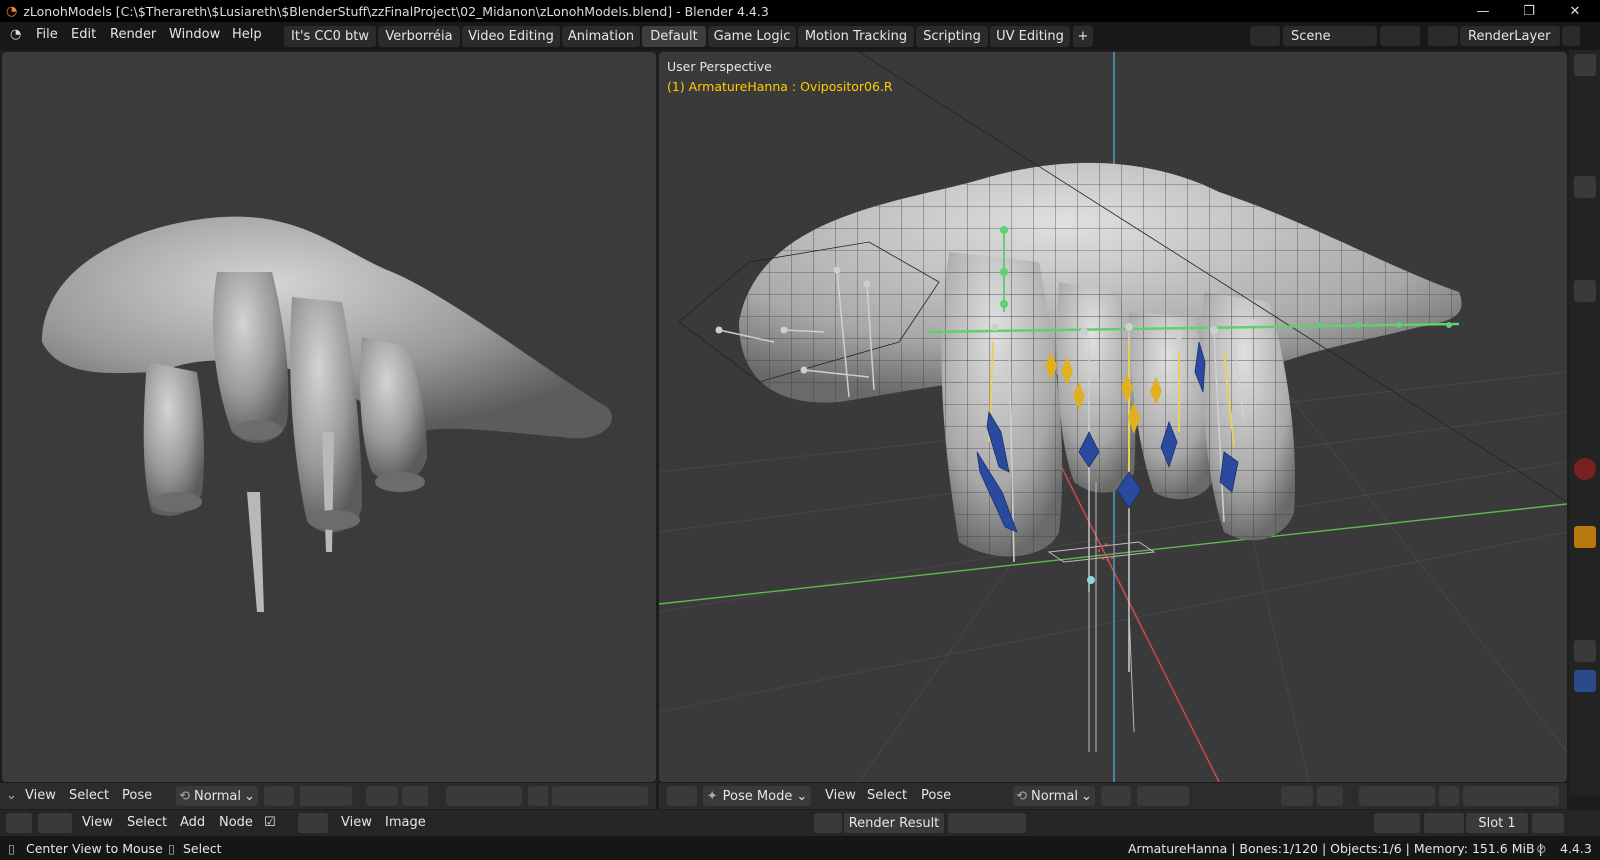  Describe the element at coordinates (894, 823) in the screenshot. I see `image-name-field: Render Result` at that location.